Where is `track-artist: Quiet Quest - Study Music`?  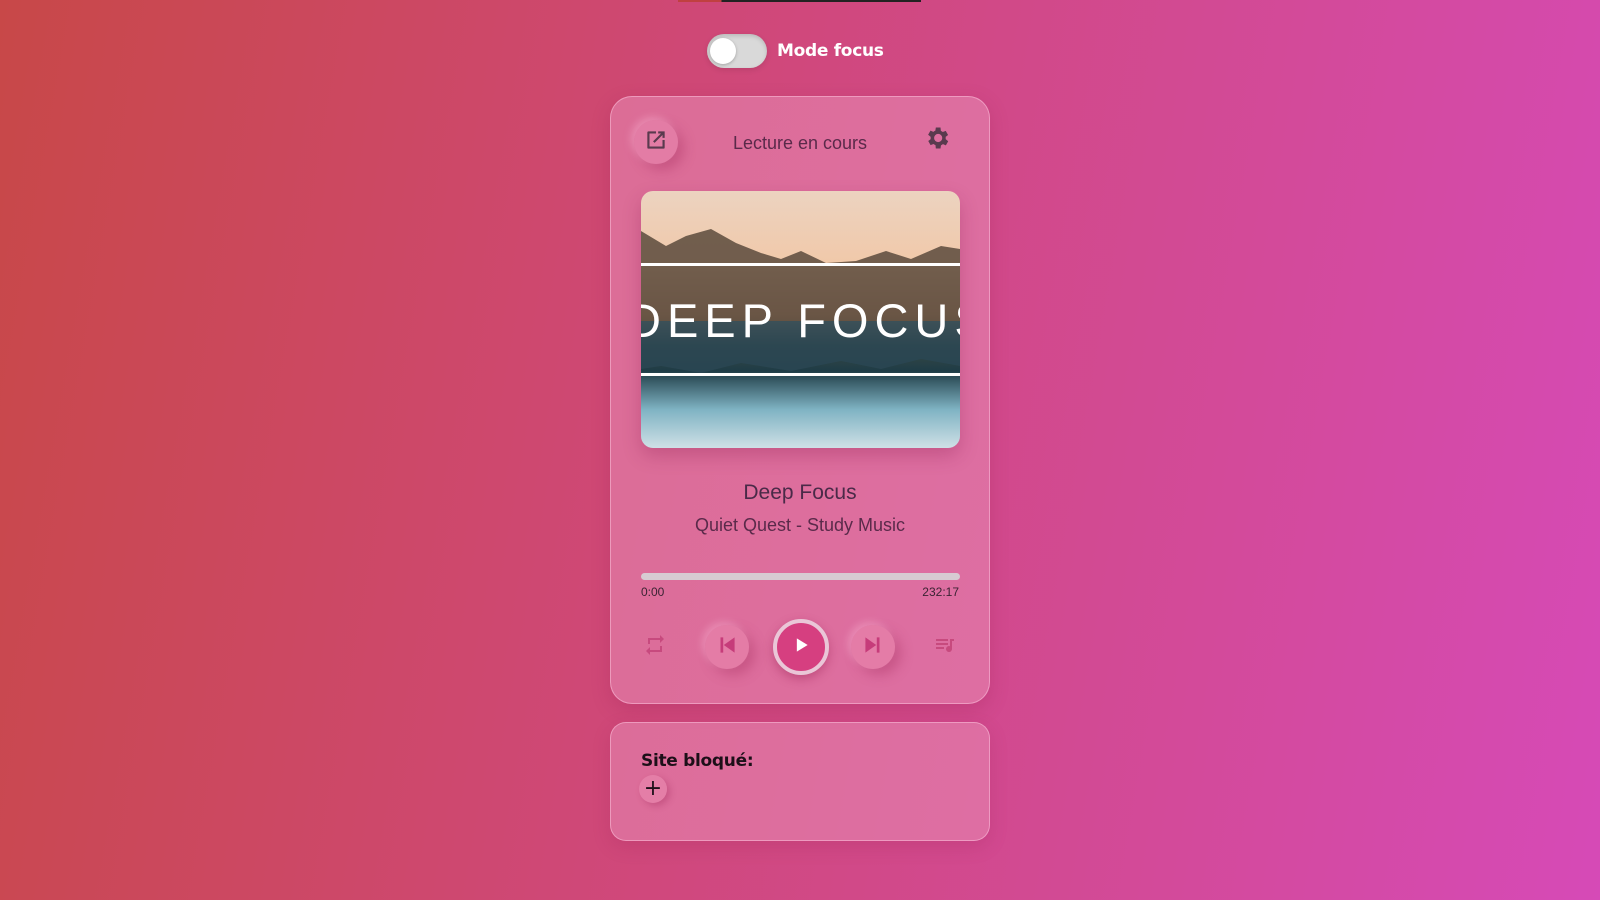 track-artist: Quiet Quest - Study Music is located at coordinates (800, 525).